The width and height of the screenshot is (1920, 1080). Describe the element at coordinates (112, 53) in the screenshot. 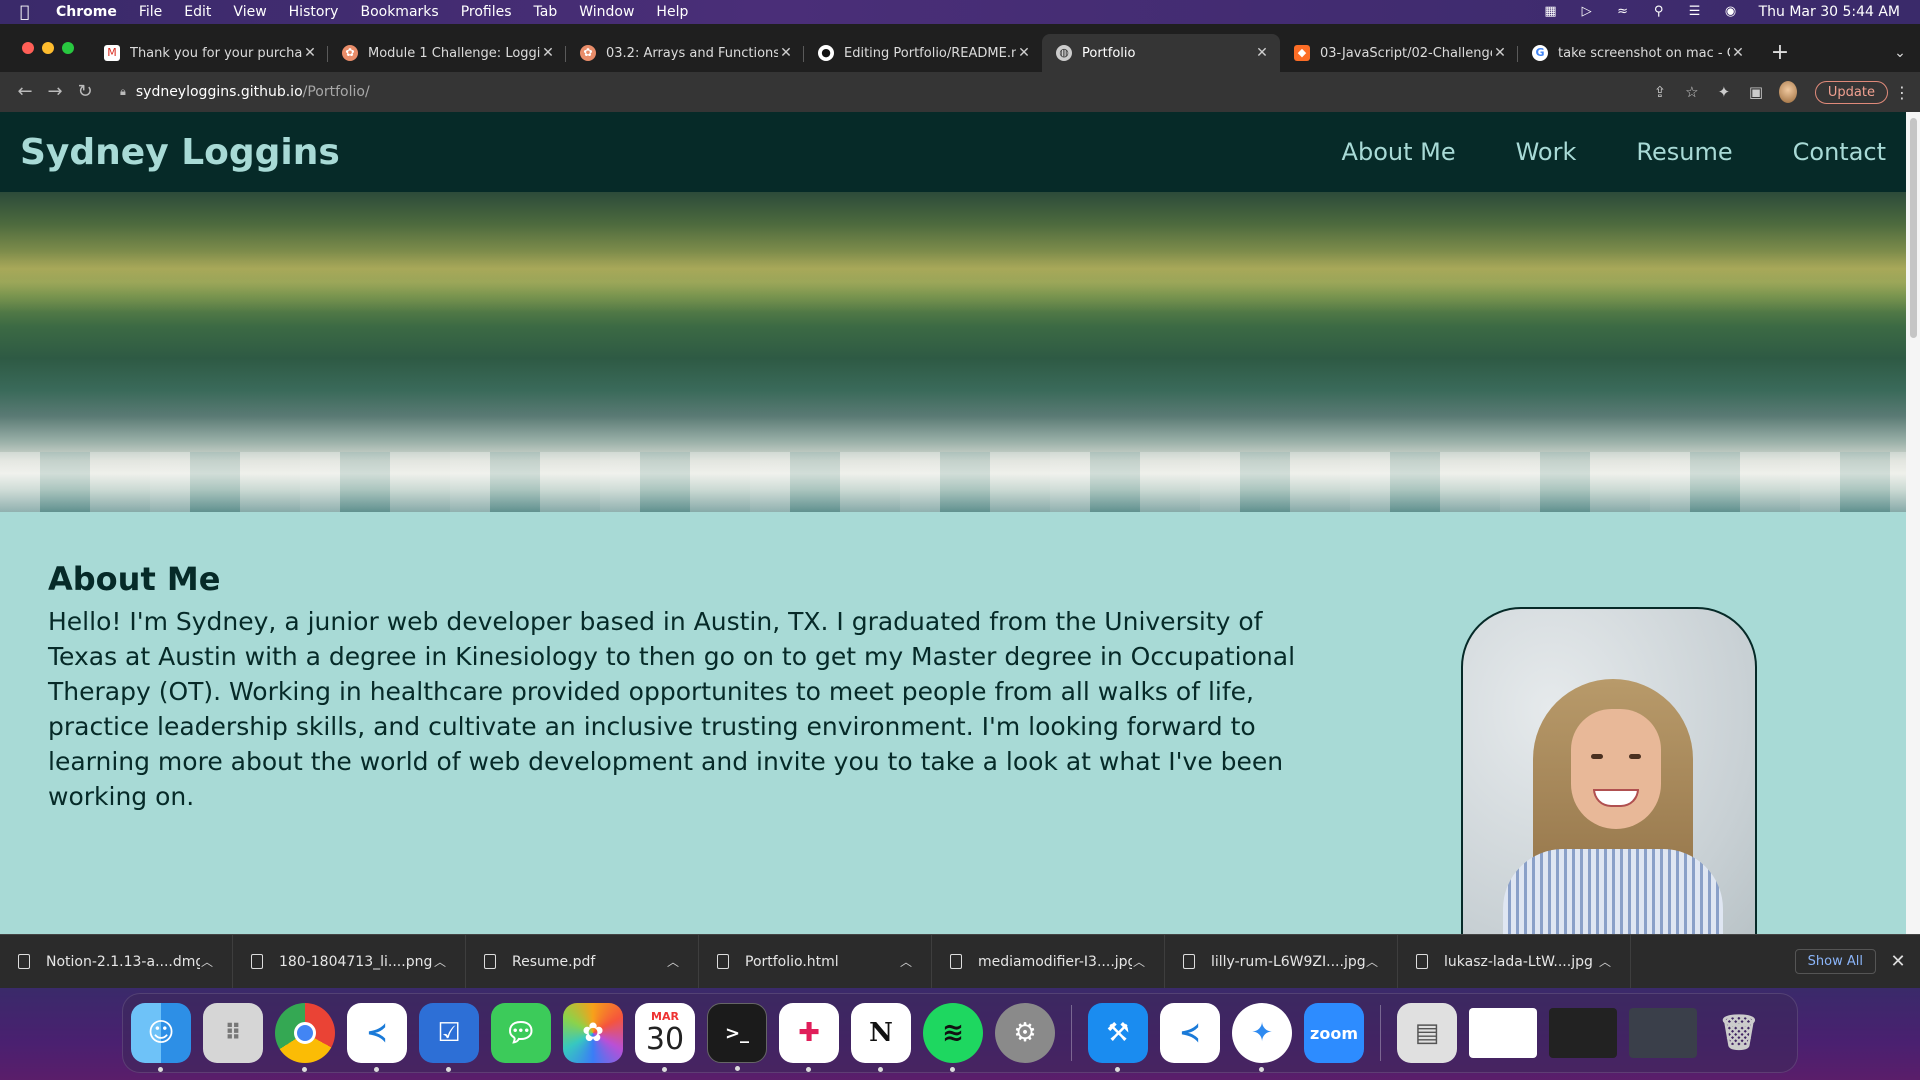

I see `gmail-icon: M` at that location.